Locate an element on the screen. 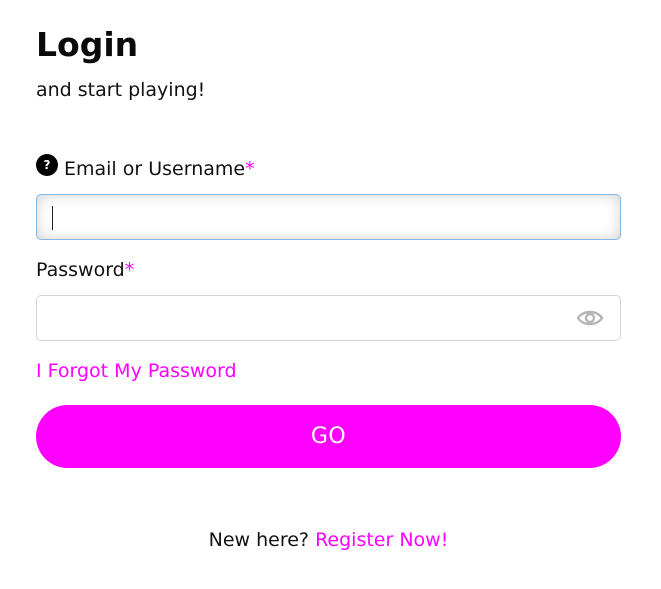 Image resolution: width=661 pixels, height=589 pixels. email-required-mark: * is located at coordinates (250, 169).